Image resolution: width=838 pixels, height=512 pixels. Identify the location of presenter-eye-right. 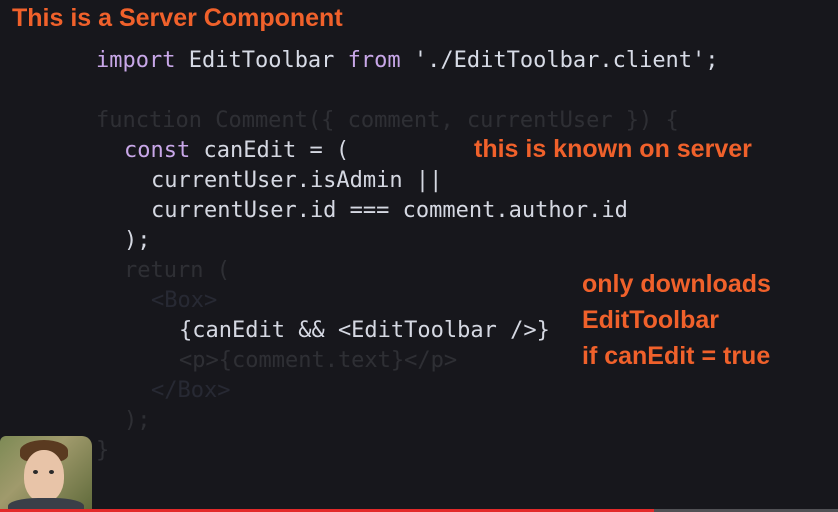
(51, 472).